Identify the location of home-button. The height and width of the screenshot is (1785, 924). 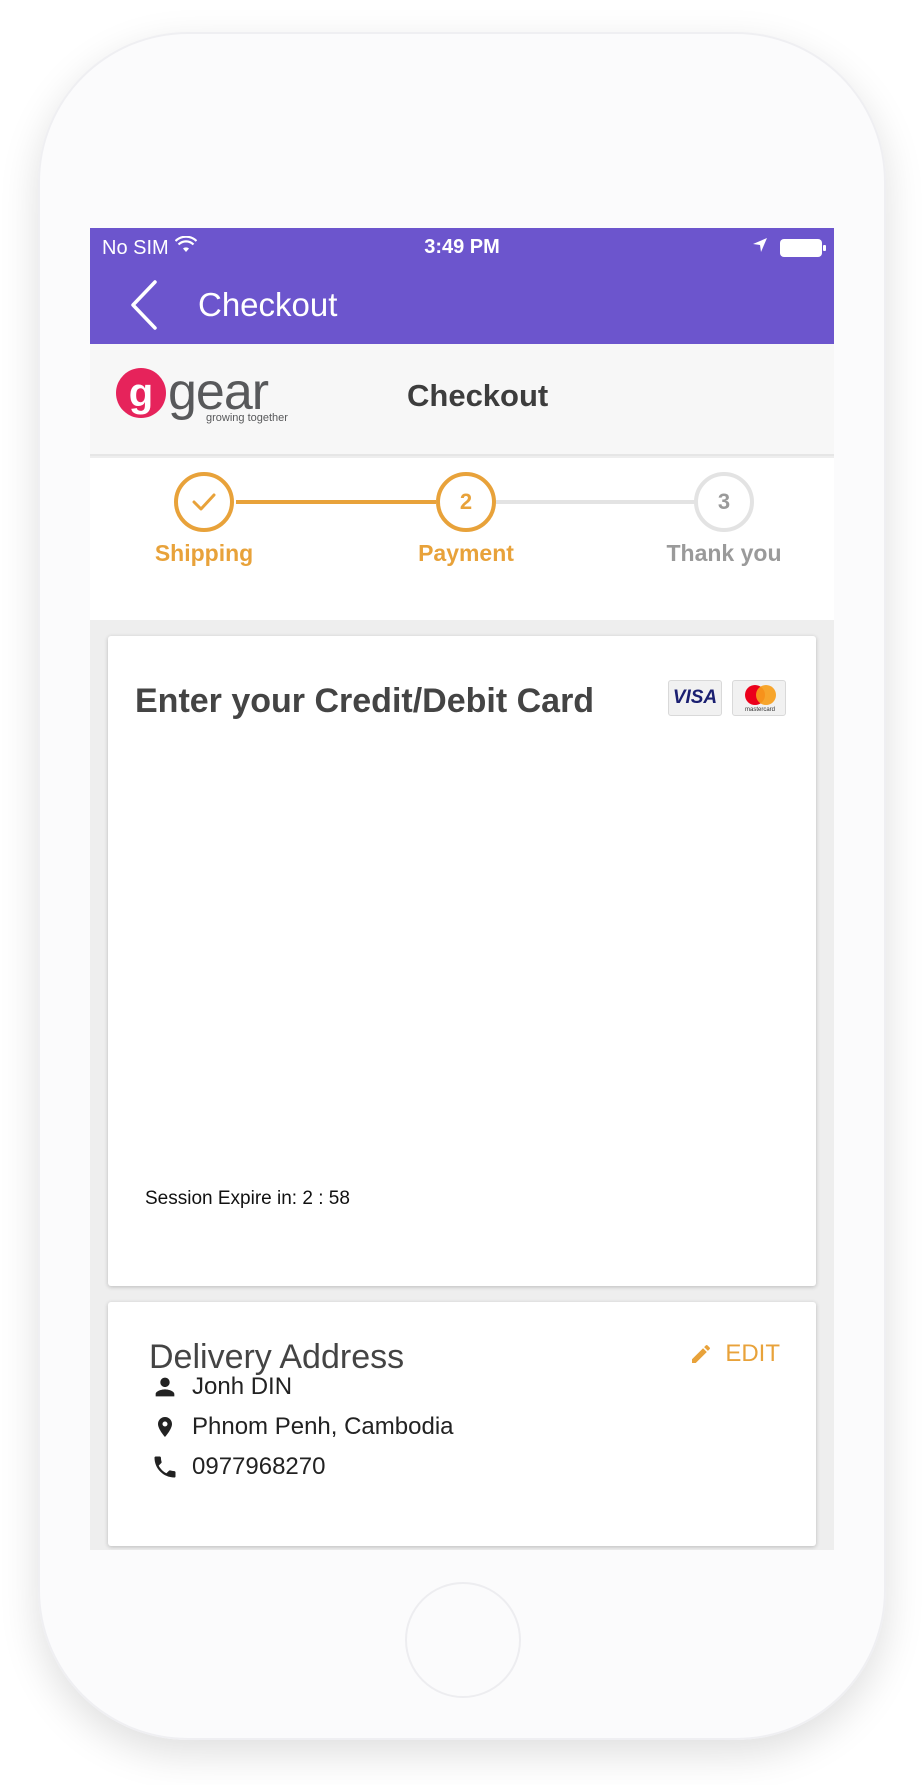
(463, 1640).